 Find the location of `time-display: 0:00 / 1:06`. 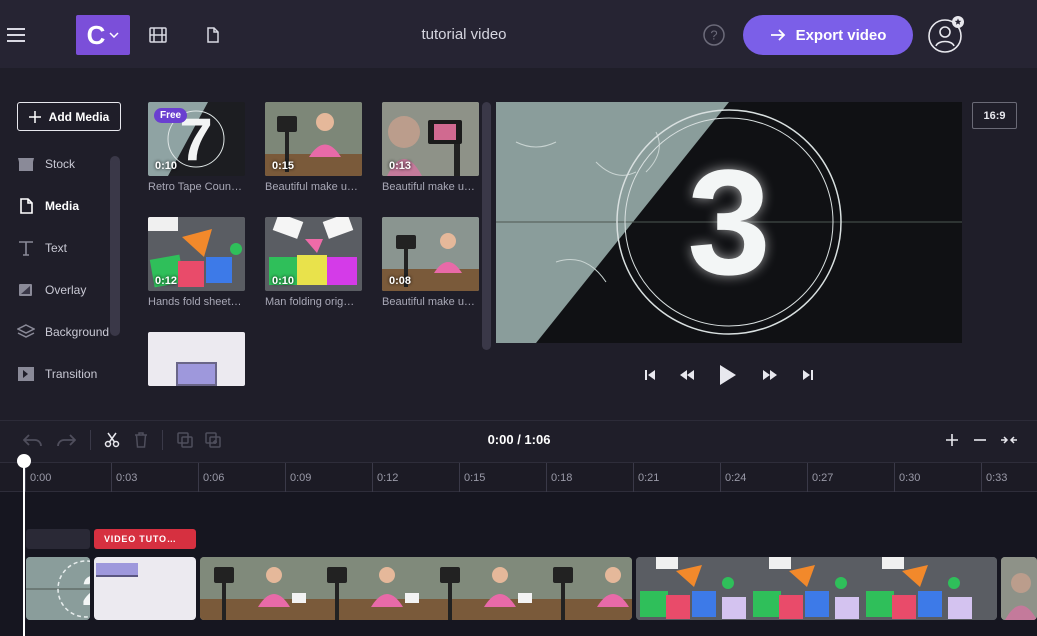

time-display: 0:00 / 1:06 is located at coordinates (519, 439).